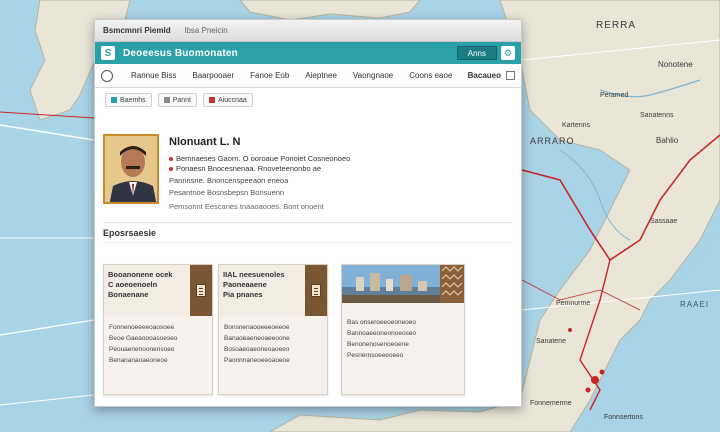  What do you see at coordinates (510, 75) in the screenshot?
I see `menu-icon` at bounding box center [510, 75].